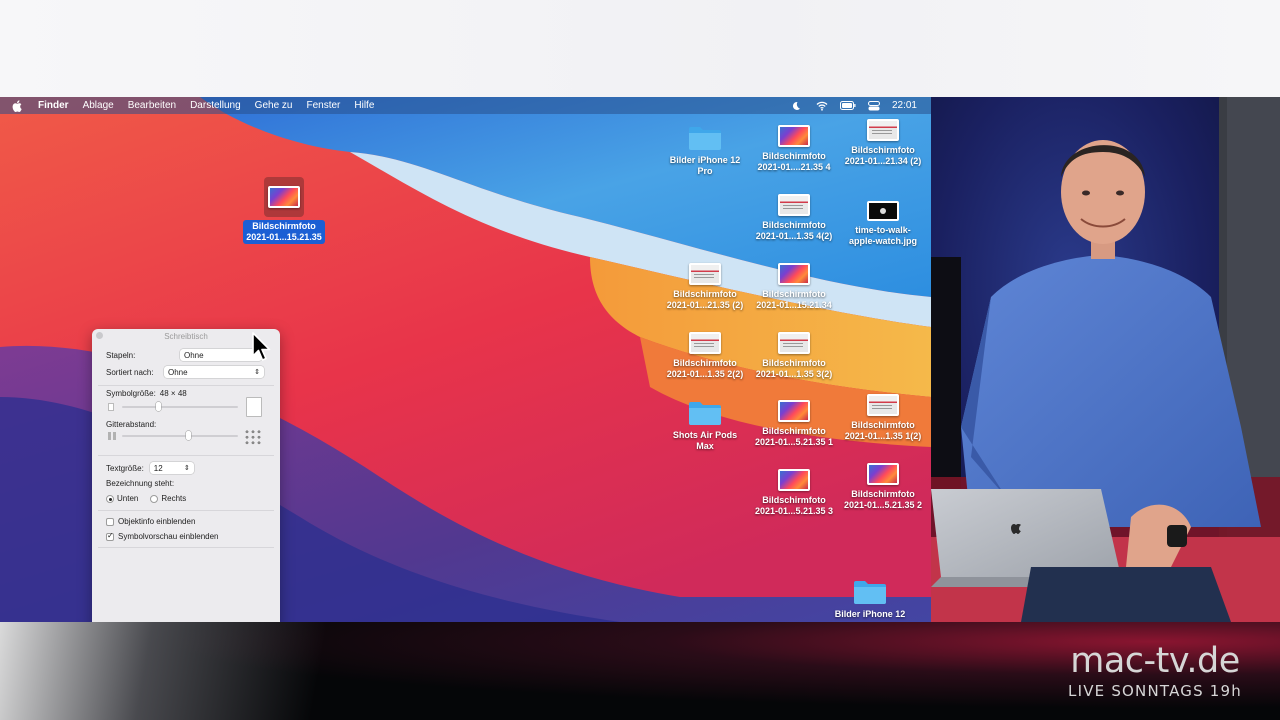 This screenshot has height=720, width=1280. What do you see at coordinates (180, 436) in the screenshot?
I see `gitterabstand-slider` at bounding box center [180, 436].